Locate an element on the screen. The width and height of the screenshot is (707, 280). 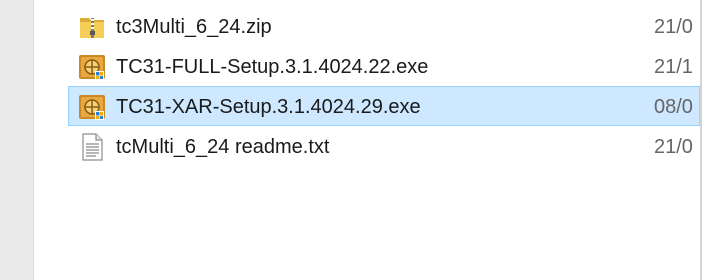
zip-folder-icon is located at coordinates (92, 28).